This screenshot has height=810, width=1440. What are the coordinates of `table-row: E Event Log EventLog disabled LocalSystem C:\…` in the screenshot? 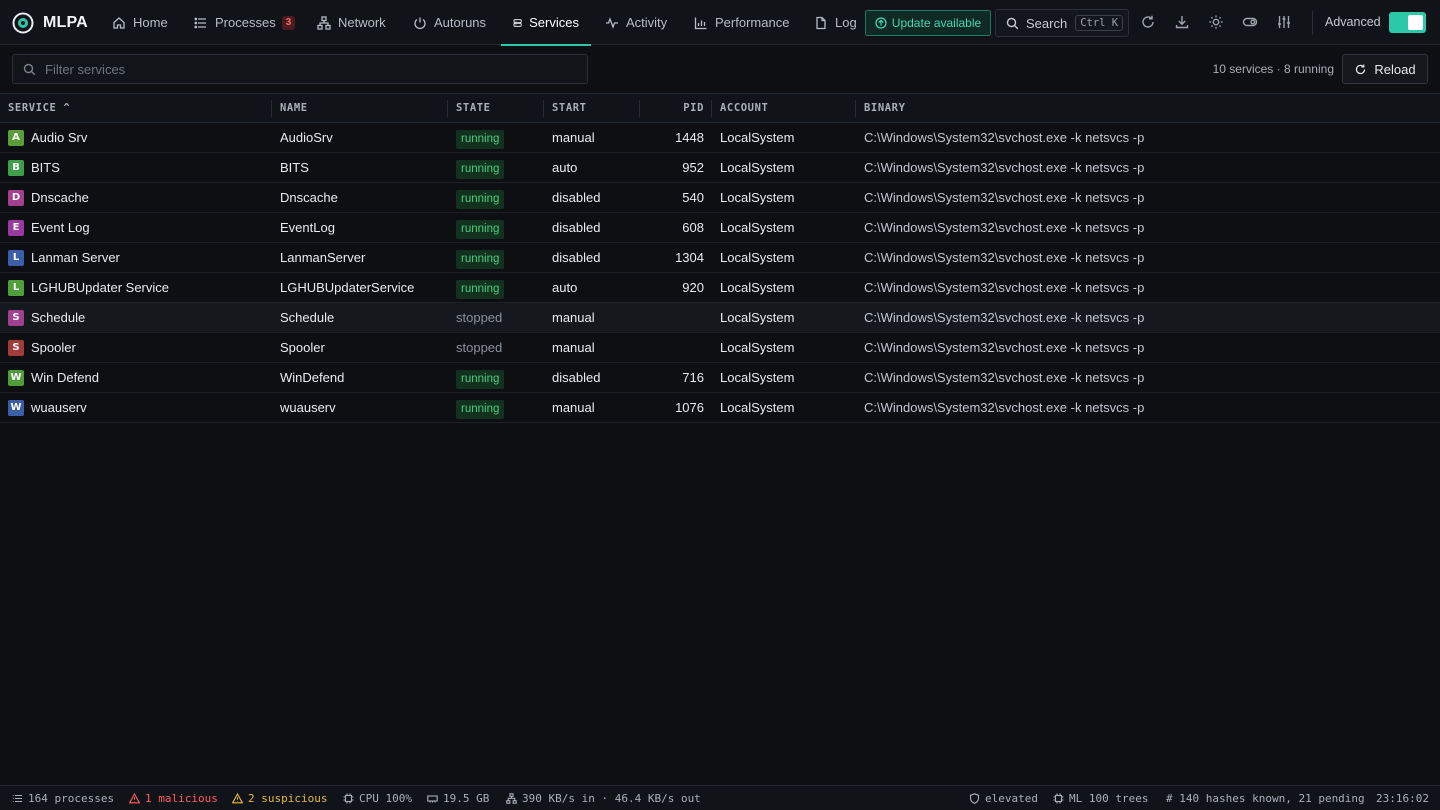 It's located at (720, 228).